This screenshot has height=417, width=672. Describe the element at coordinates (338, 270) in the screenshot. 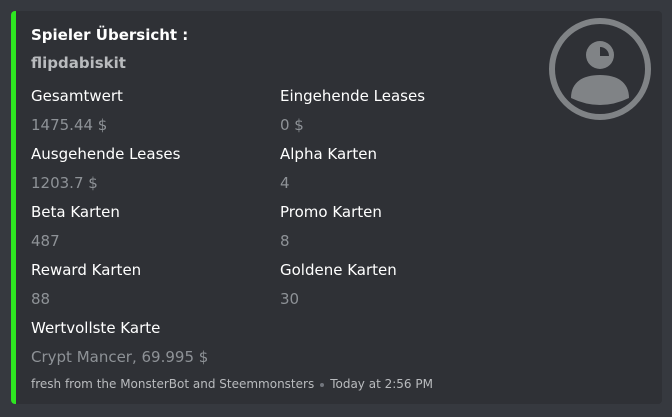

I see `field-name-goldene-karten: Goldene Karten` at that location.